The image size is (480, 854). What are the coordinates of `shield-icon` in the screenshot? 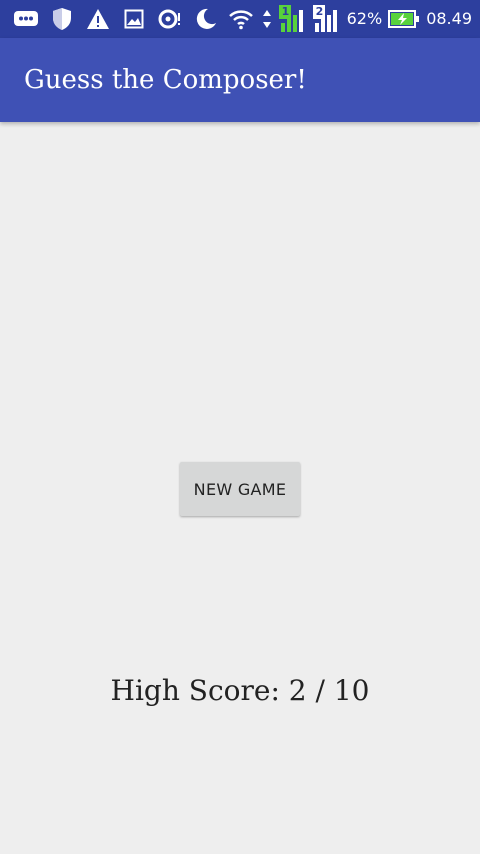 It's located at (62, 19).